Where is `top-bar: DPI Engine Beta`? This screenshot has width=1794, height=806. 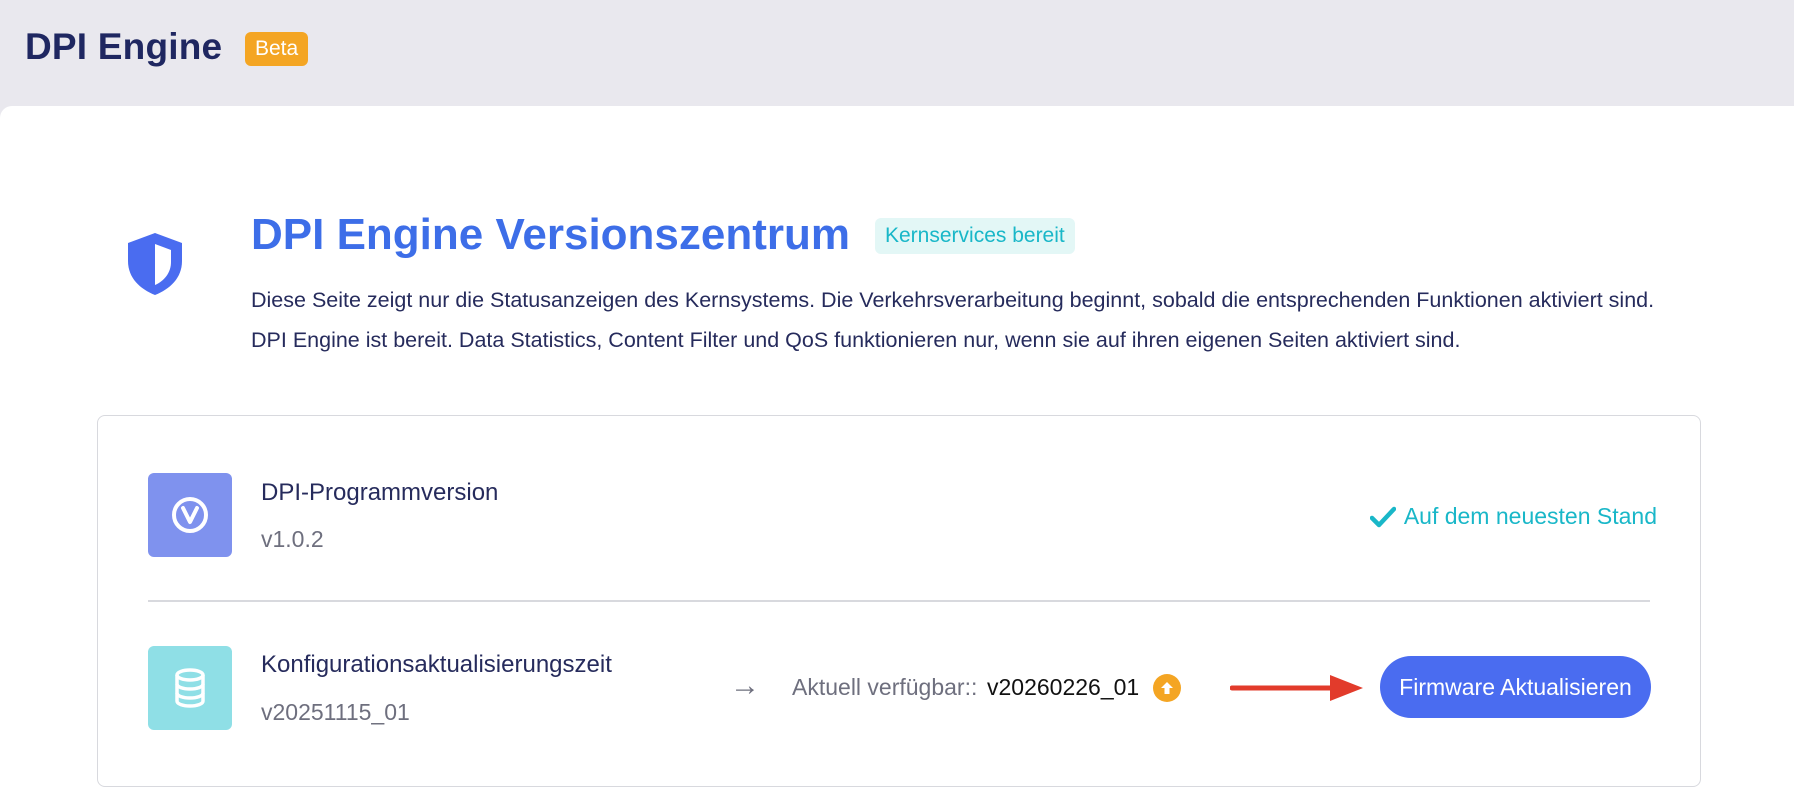
top-bar: DPI Engine Beta is located at coordinates (897, 53).